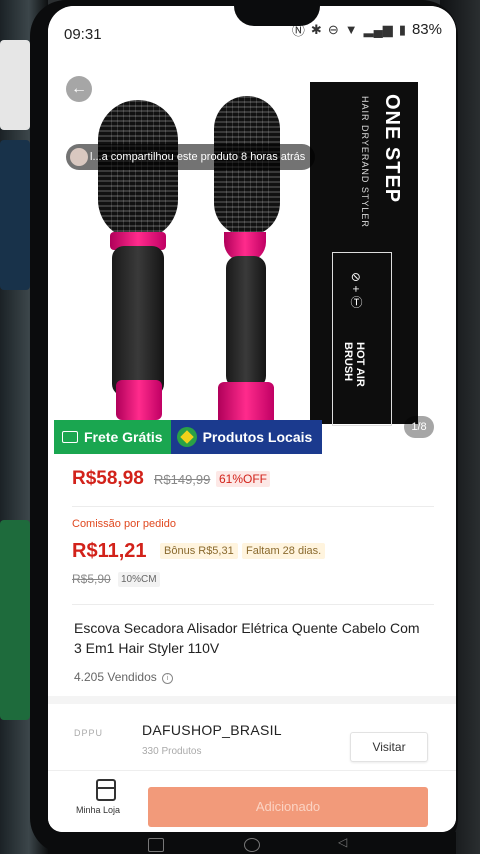  I want to click on product-price: R$58,98, so click(108, 478).